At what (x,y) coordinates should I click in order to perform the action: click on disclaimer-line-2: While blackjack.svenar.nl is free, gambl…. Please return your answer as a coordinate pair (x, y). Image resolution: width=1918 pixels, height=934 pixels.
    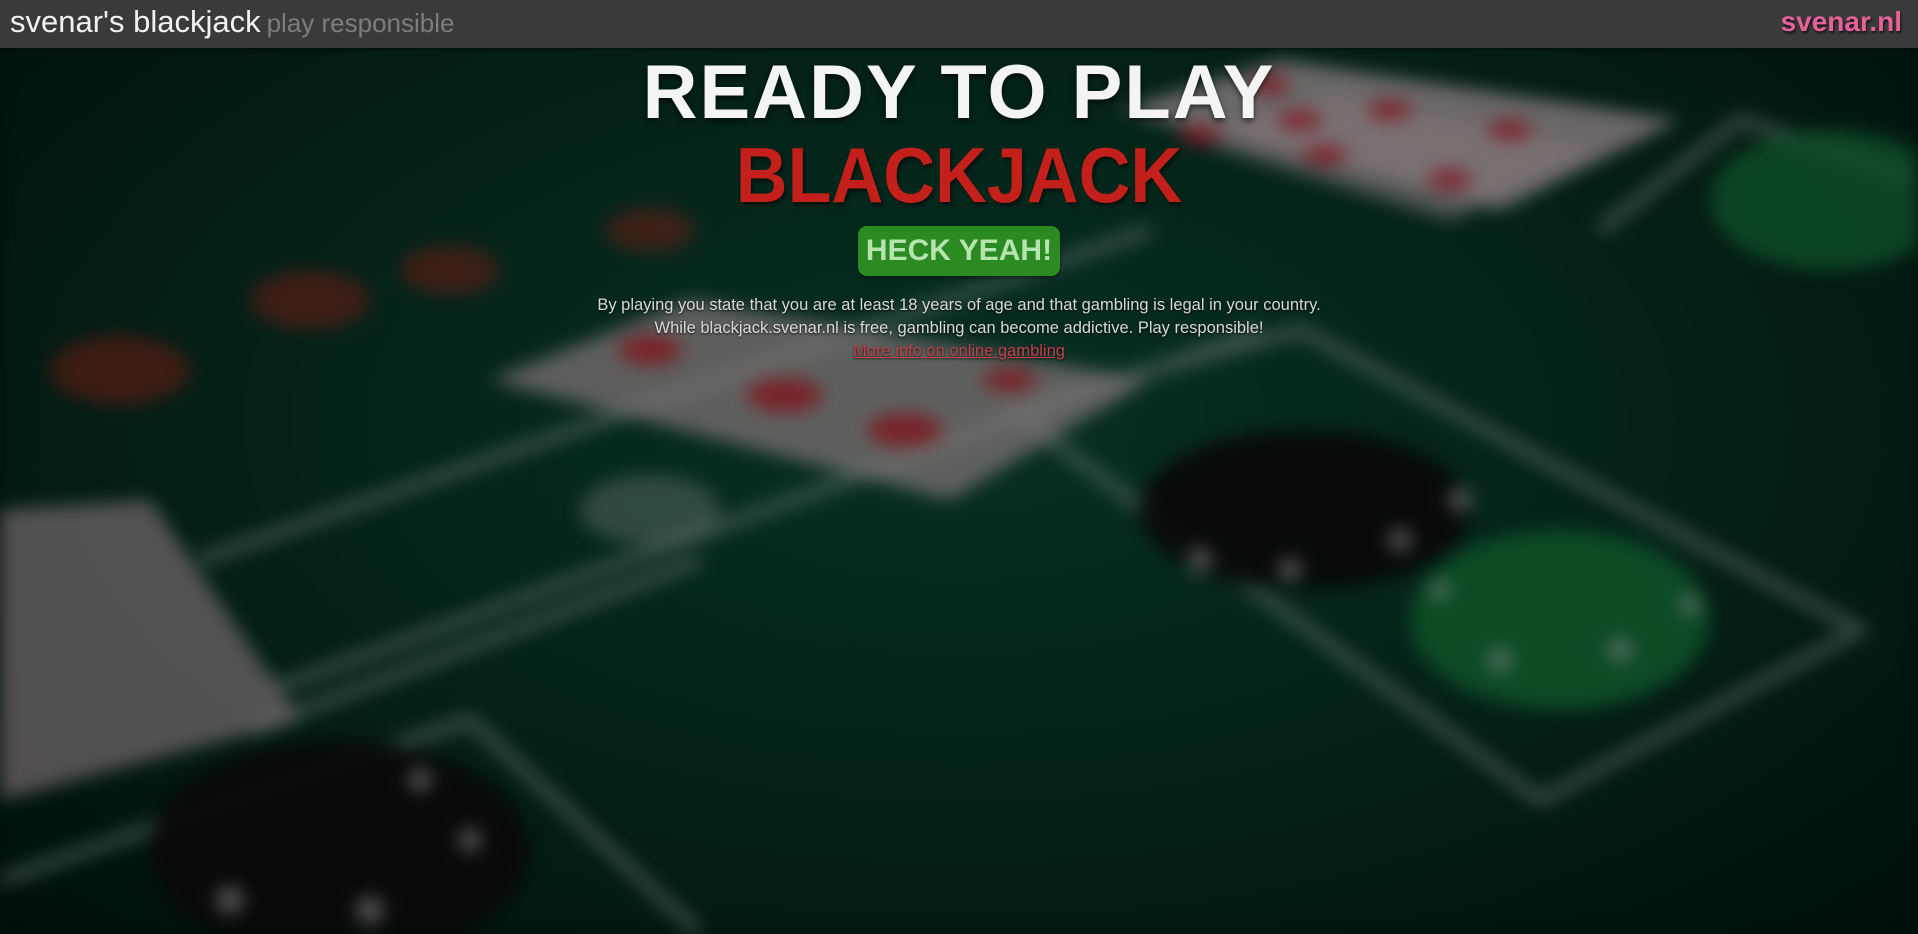
    Looking at the image, I should click on (959, 328).